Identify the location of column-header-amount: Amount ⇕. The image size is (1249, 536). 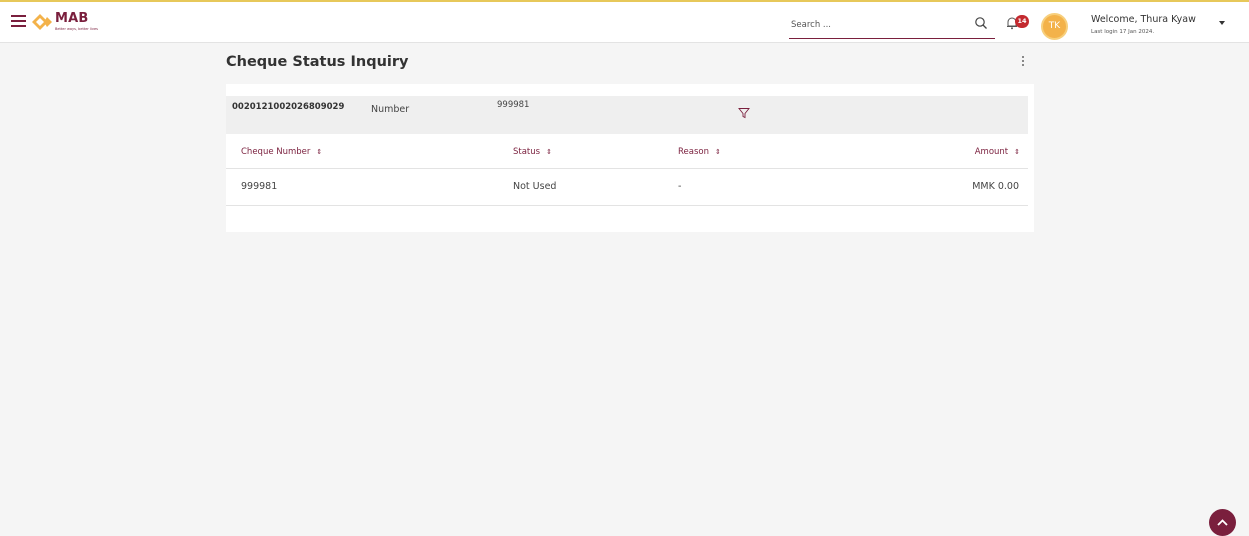
(997, 152).